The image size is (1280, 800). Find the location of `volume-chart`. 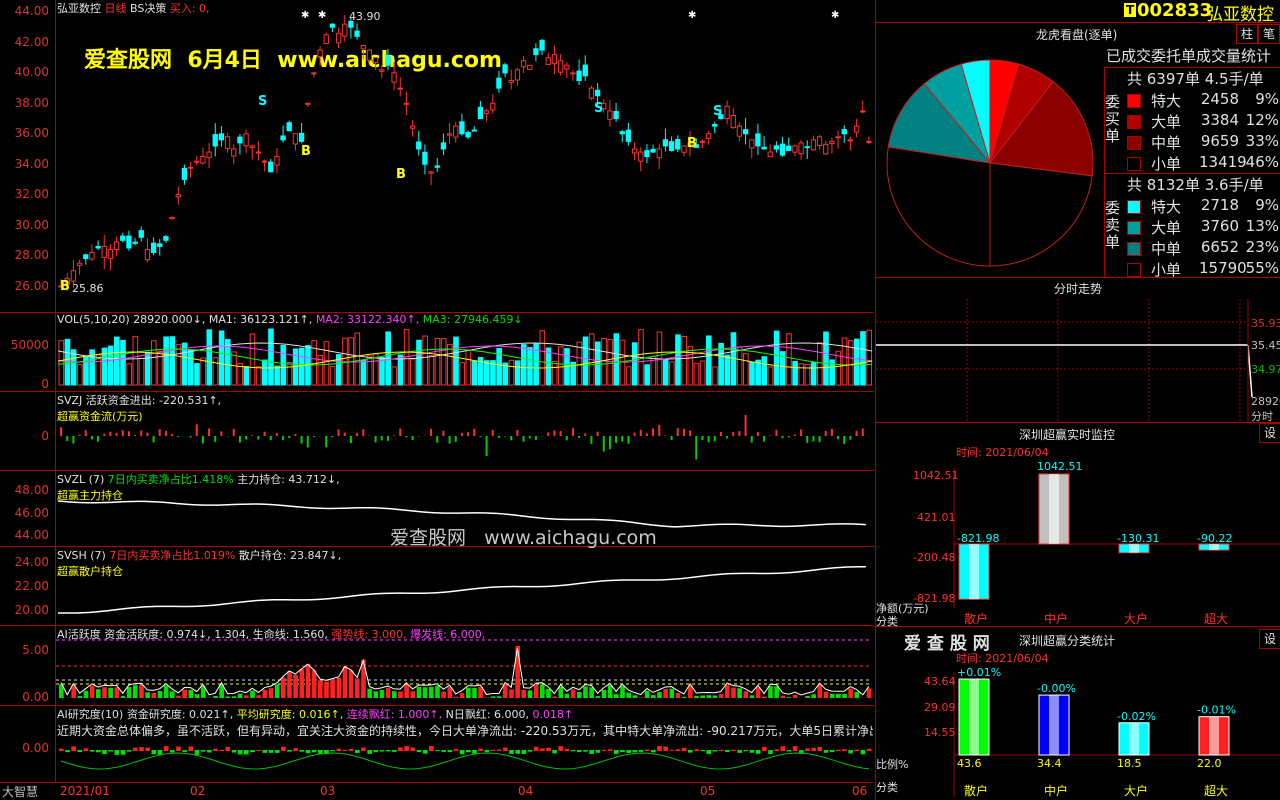

volume-chart is located at coordinates (465, 352).